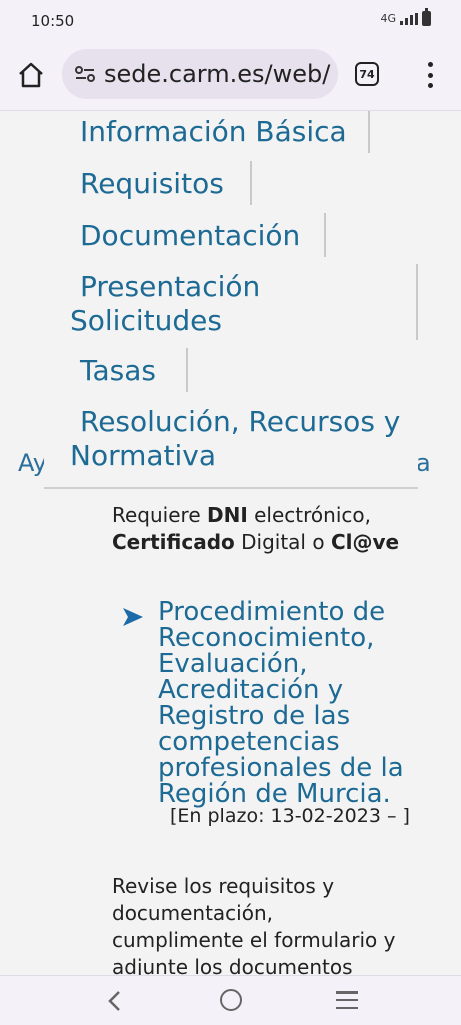 Image resolution: width=461 pixels, height=1025 pixels. I want to click on nav-item-normativa: Normativa, so click(143, 456).